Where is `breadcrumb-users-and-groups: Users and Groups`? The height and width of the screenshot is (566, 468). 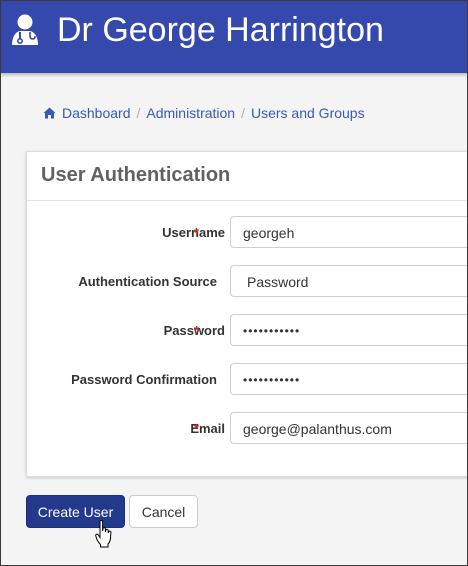 breadcrumb-users-and-groups: Users and Groups is located at coordinates (308, 113).